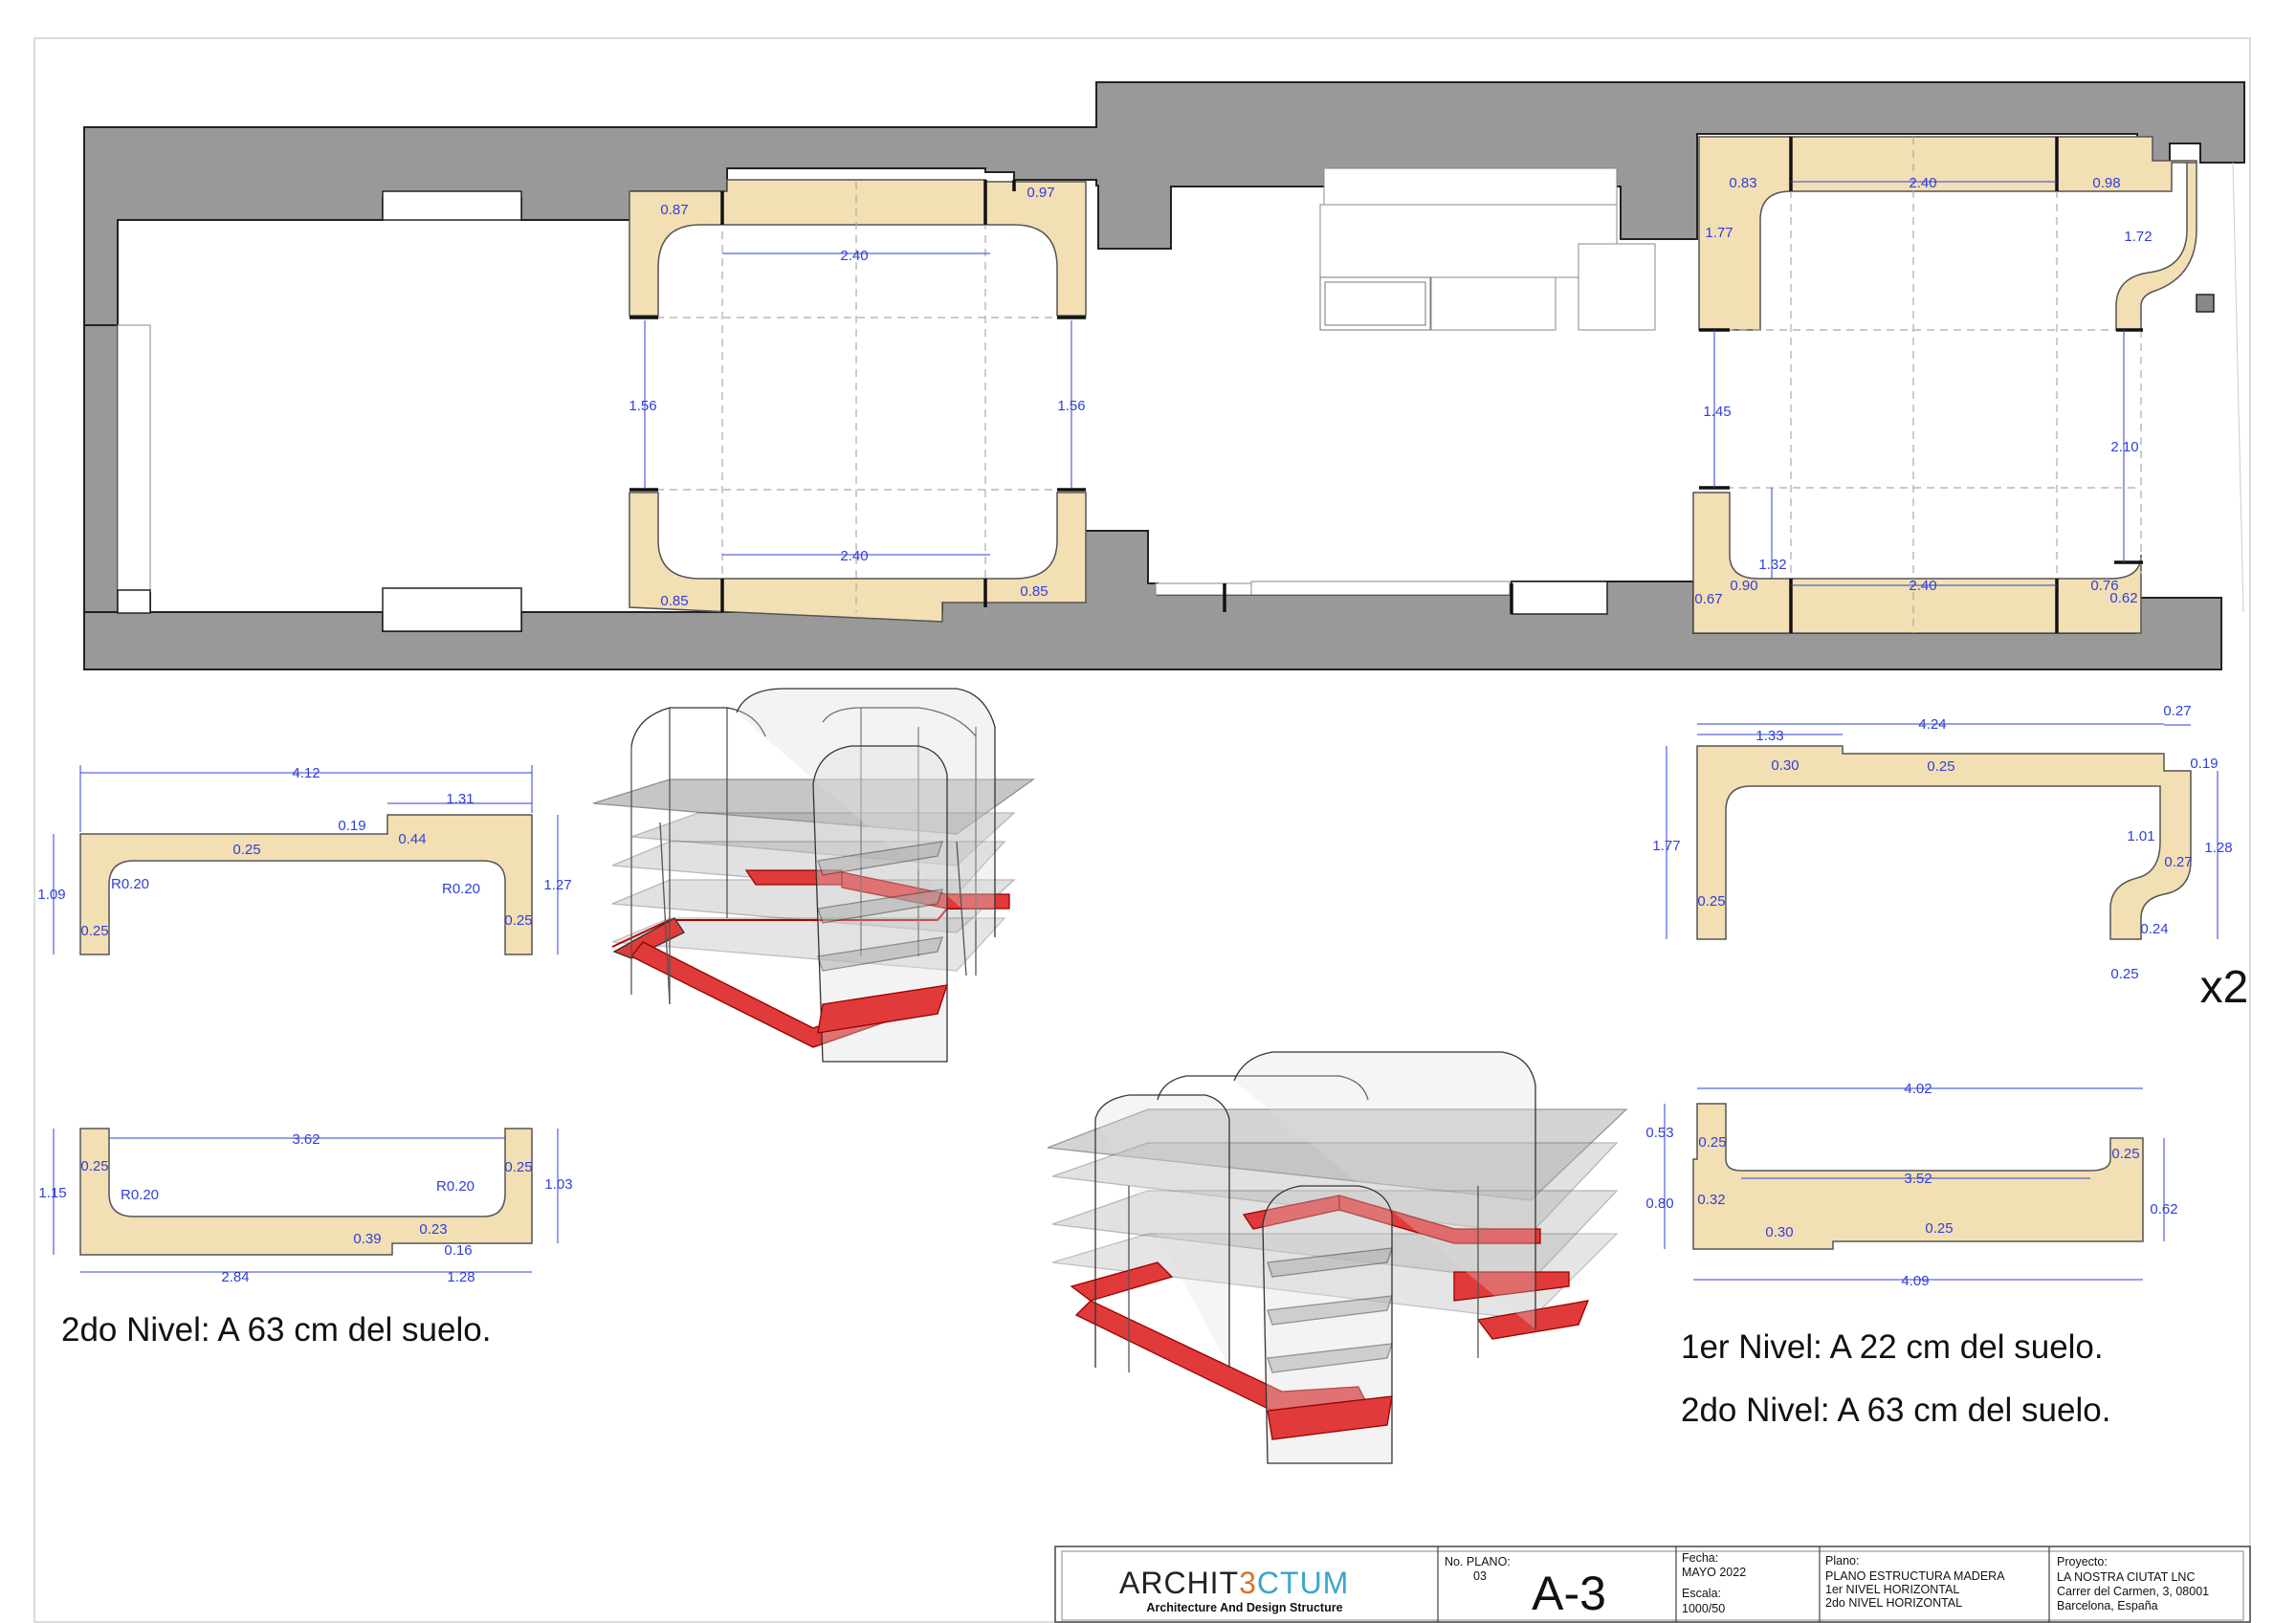 The height and width of the screenshot is (1623, 2296). I want to click on dim-left-top-left: 0.87, so click(674, 210).